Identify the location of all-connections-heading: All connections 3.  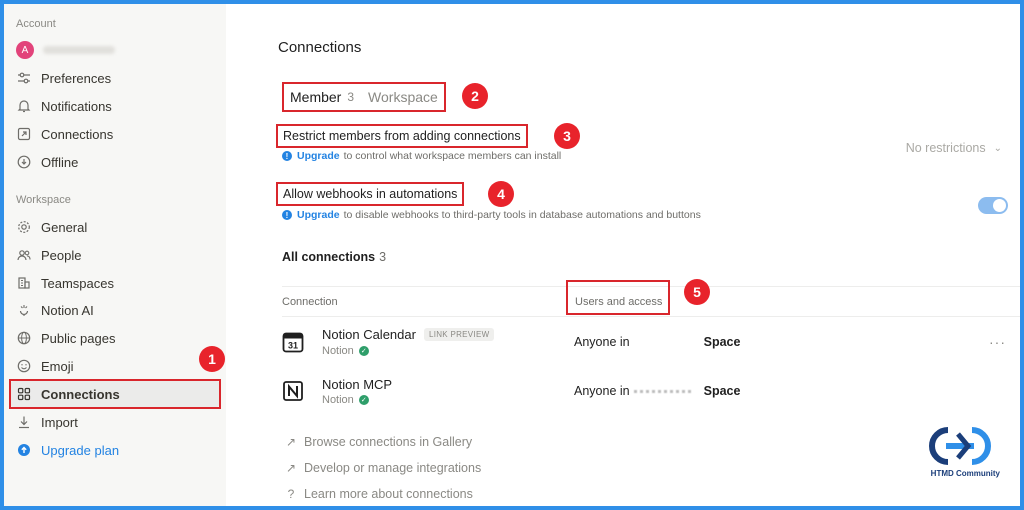
(334, 257).